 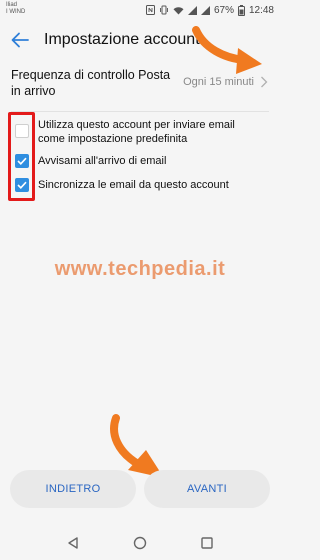 What do you see at coordinates (140, 488) in the screenshot?
I see `button-bar: INDIETRO AVANTI` at bounding box center [140, 488].